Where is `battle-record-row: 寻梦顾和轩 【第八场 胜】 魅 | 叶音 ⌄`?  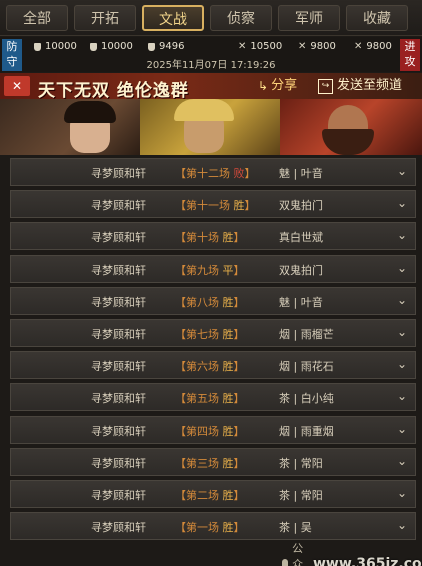 battle-record-row: 寻梦顾和轩 【第八场 胜】 魅 | 叶音 ⌄ is located at coordinates (213, 300).